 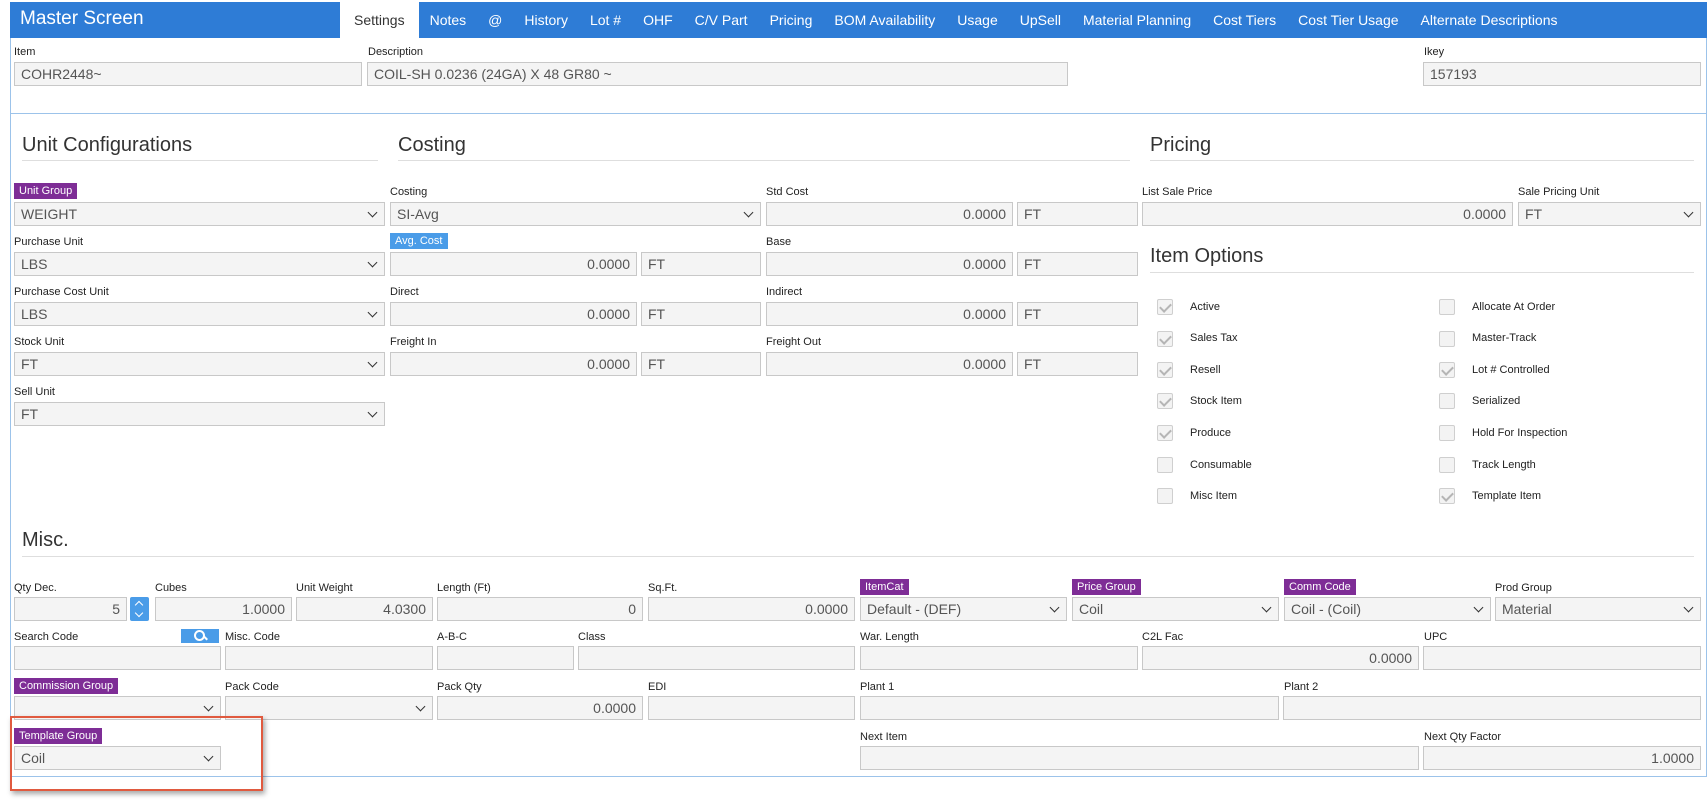 I want to click on hold-for-inspection-label: Hold For Inspection, so click(x=1520, y=433).